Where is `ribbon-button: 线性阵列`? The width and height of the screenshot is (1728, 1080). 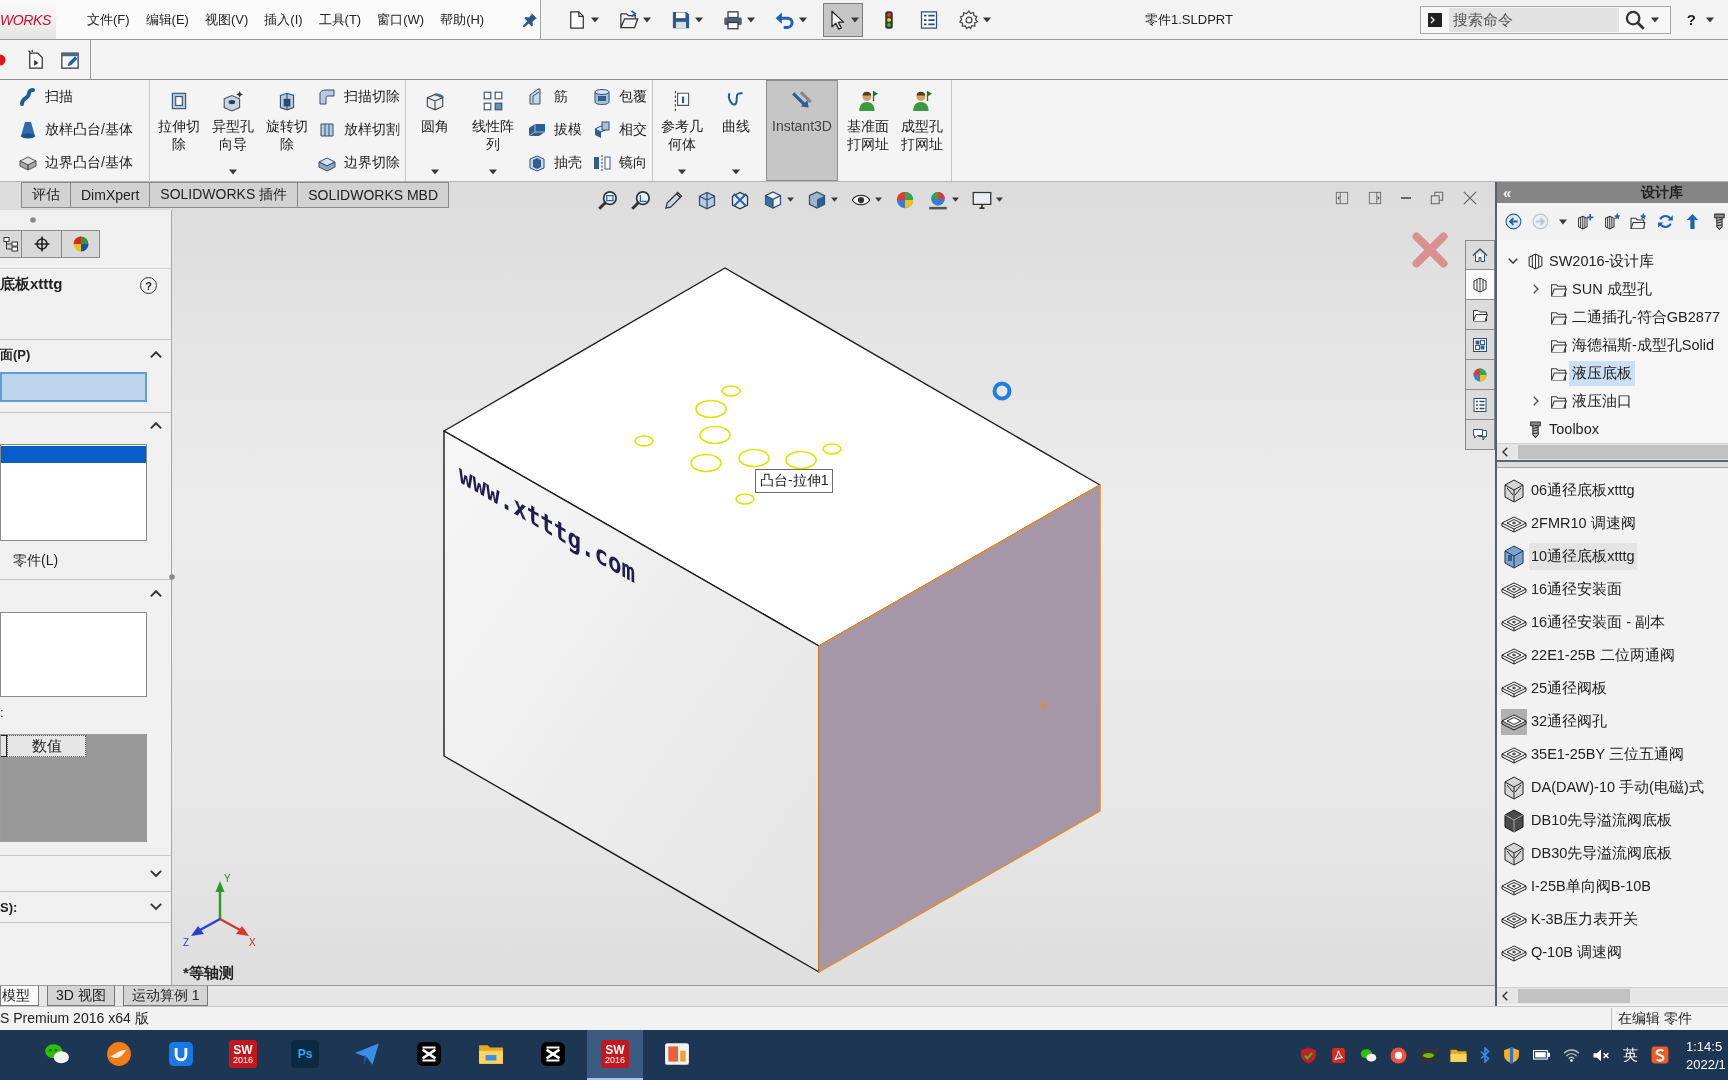 ribbon-button: 线性阵列 is located at coordinates (493, 130).